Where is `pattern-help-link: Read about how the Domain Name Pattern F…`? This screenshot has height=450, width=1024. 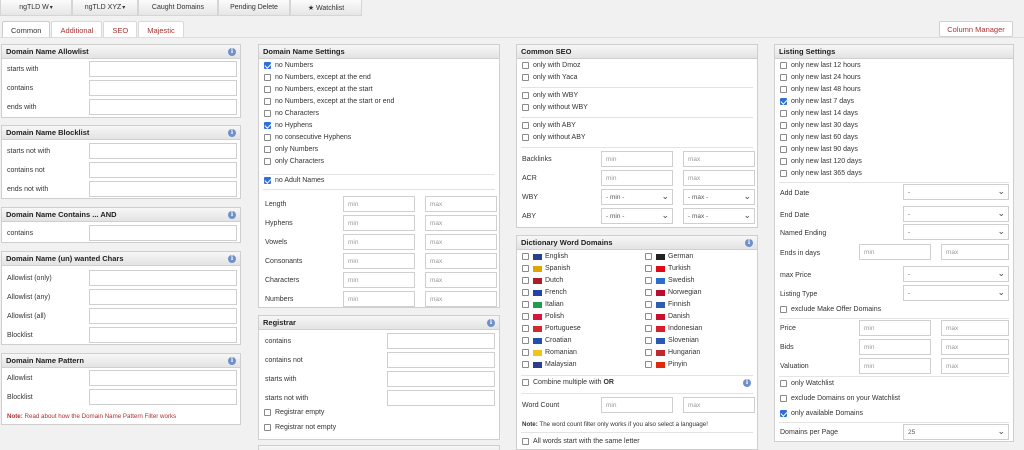 pattern-help-link: Read about how the Domain Name Pattern F… is located at coordinates (101, 416).